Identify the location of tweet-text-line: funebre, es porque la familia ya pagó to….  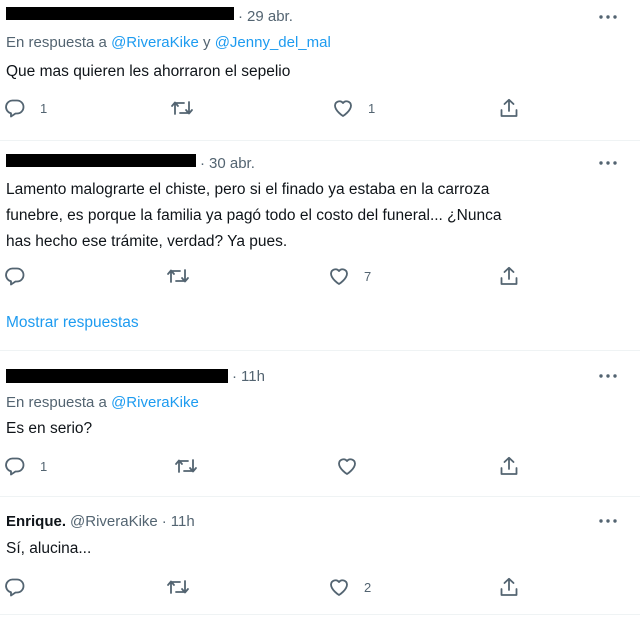
(254, 215).